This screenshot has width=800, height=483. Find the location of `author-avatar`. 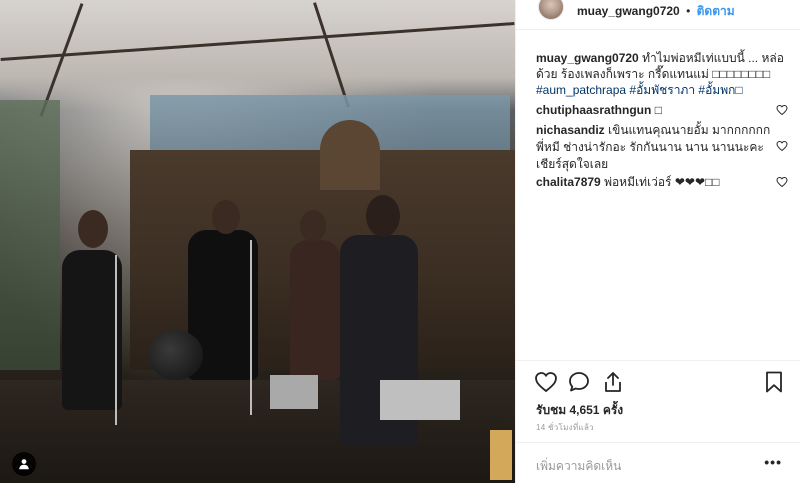

author-avatar is located at coordinates (551, 10).